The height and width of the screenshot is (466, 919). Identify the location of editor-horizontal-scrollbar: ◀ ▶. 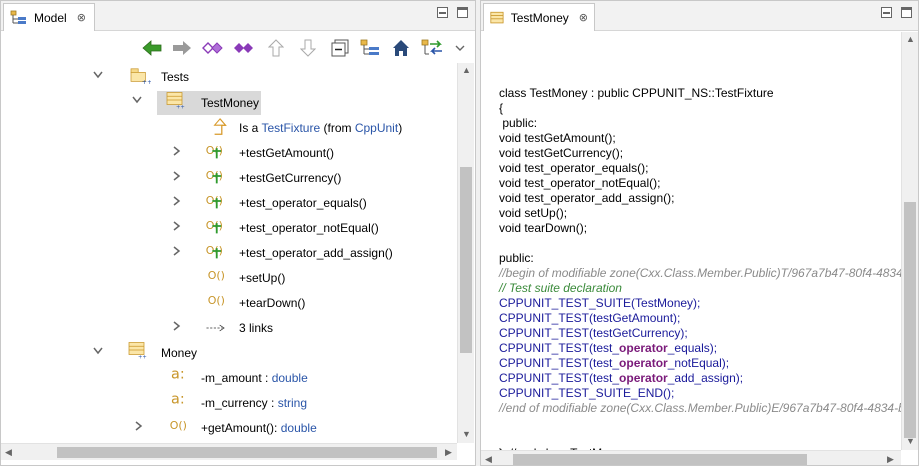
(691, 457).